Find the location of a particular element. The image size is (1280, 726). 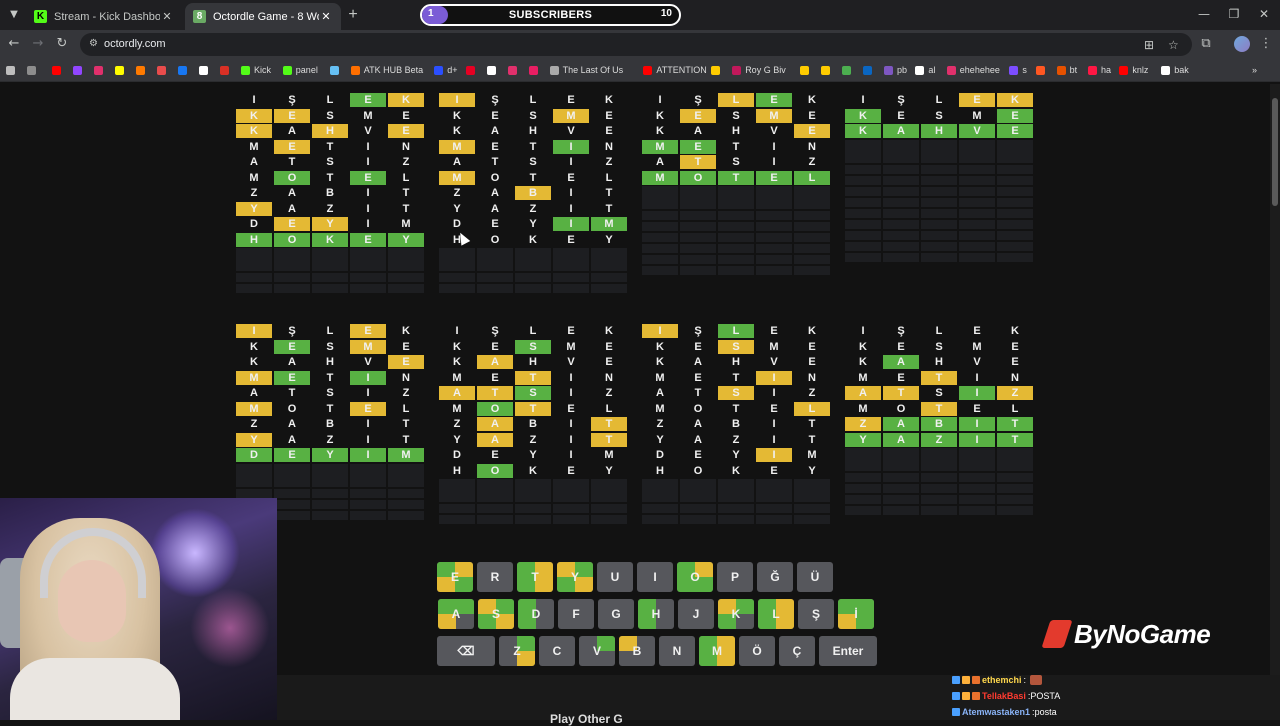

backspace-key: ⌫ is located at coordinates (466, 651).